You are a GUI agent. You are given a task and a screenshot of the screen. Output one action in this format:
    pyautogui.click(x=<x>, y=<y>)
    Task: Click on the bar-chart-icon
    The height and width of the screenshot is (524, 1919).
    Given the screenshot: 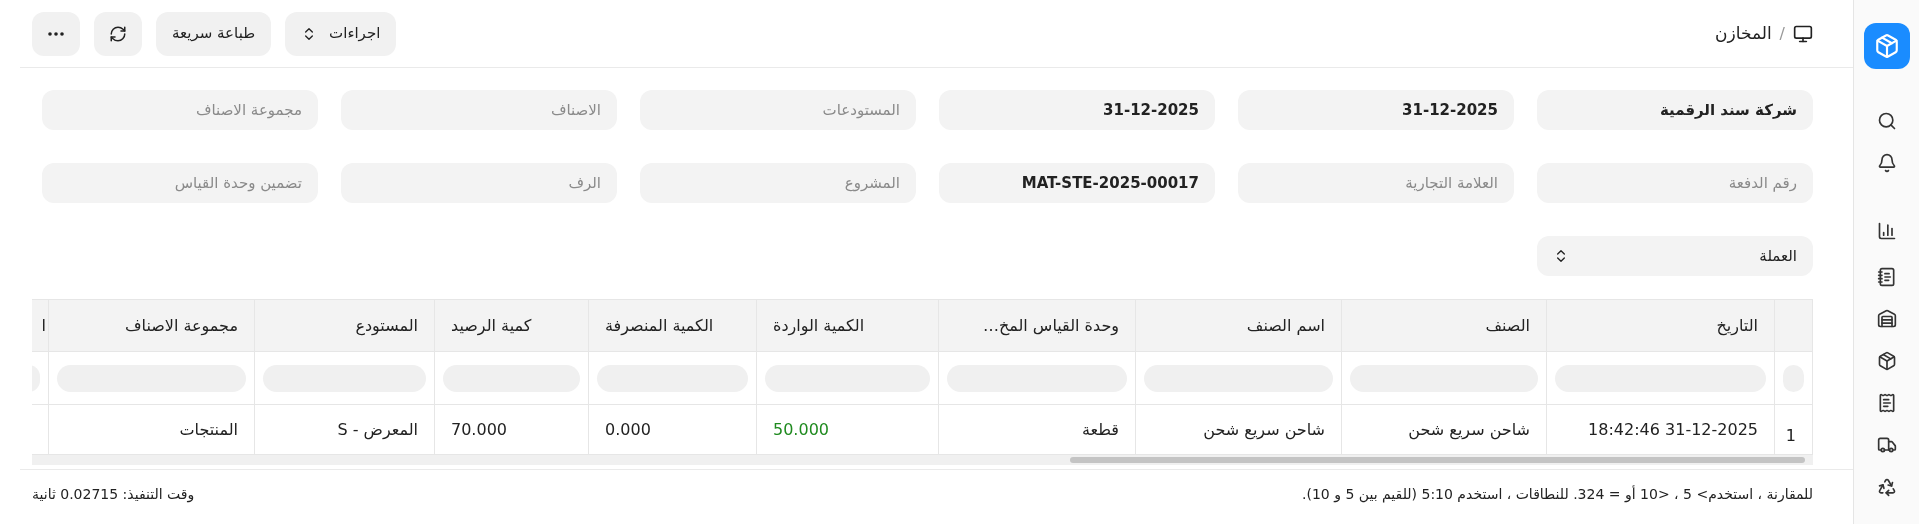 What is the action you would take?
    pyautogui.click(x=1886, y=231)
    